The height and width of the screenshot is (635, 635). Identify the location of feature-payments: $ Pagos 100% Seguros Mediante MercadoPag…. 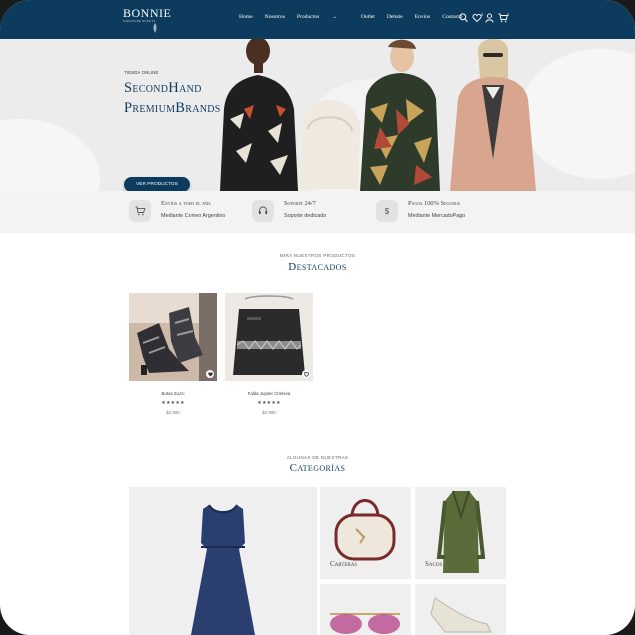
(436, 211).